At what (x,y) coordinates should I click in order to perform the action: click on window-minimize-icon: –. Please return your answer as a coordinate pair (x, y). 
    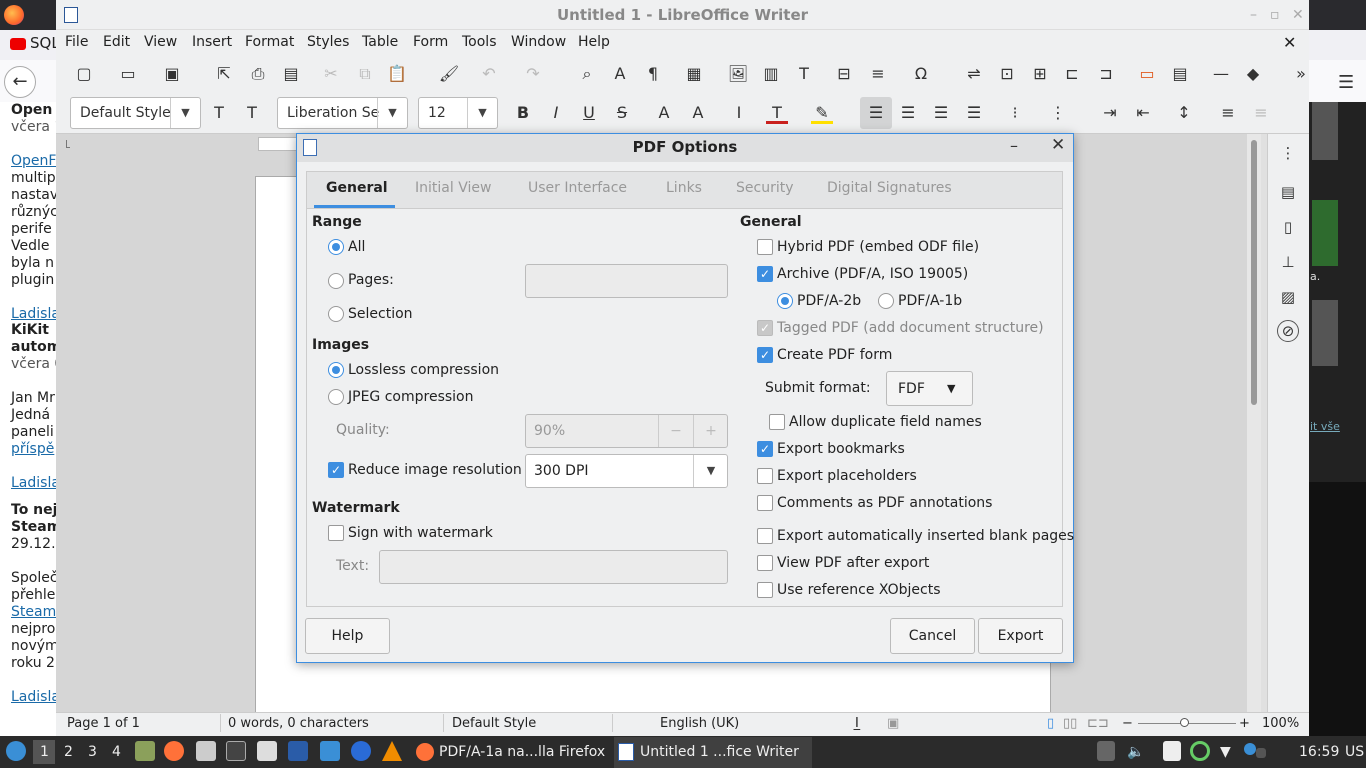
    Looking at the image, I should click on (1253, 15).